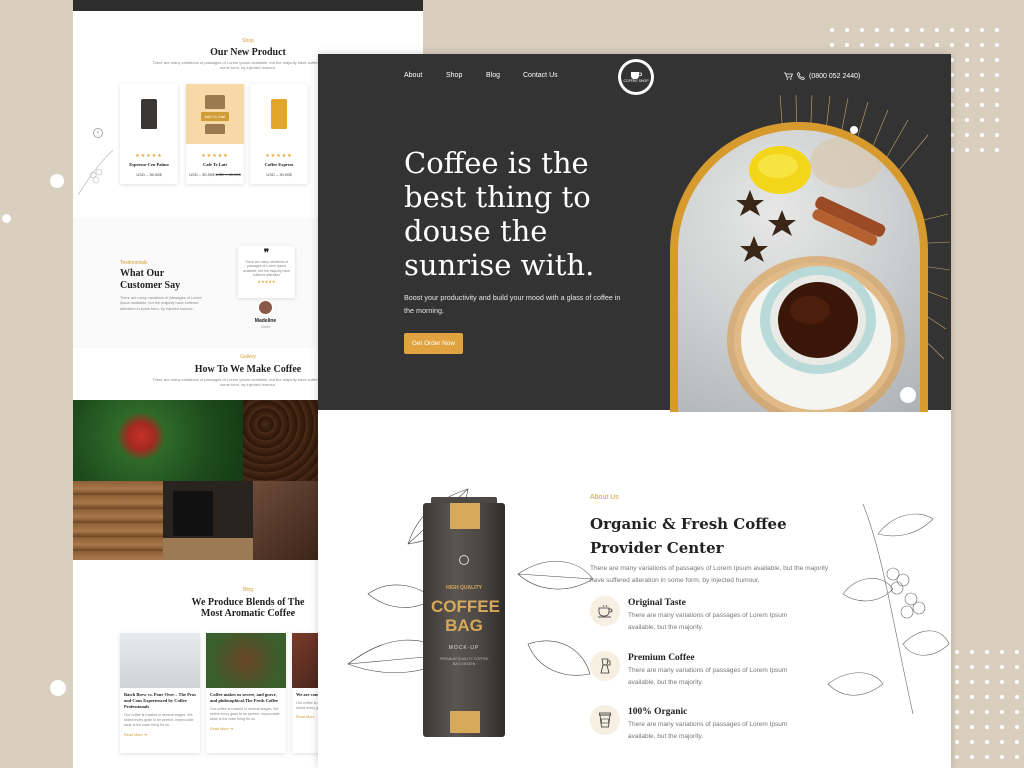  Describe the element at coordinates (493, 75) in the screenshot. I see `nav-blog: Blog` at that location.